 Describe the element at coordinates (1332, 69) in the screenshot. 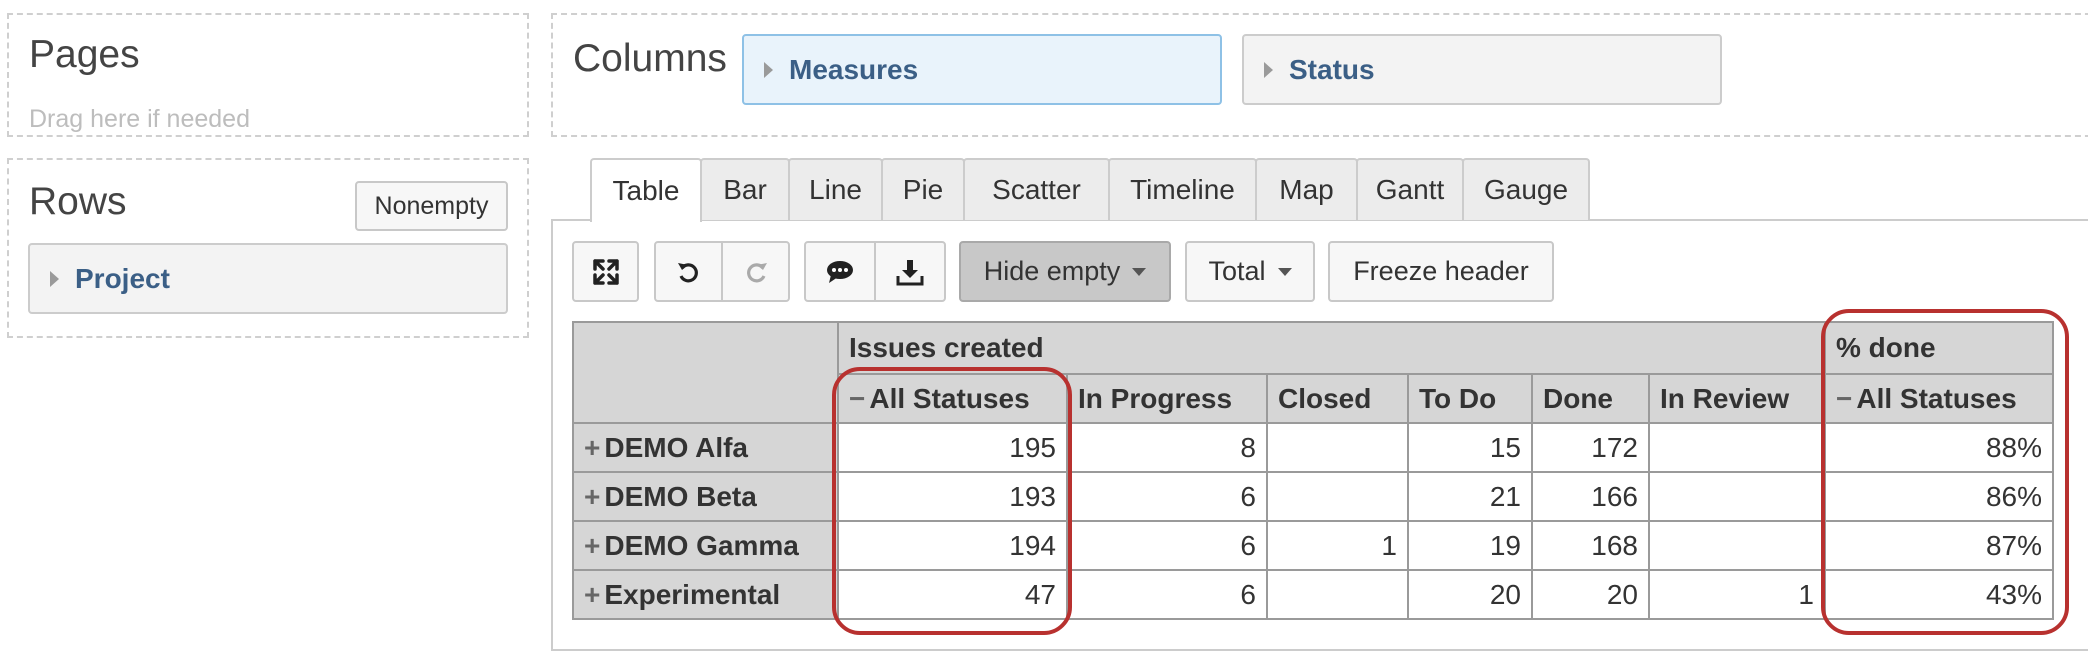

I see `status-chip-label: Status` at that location.